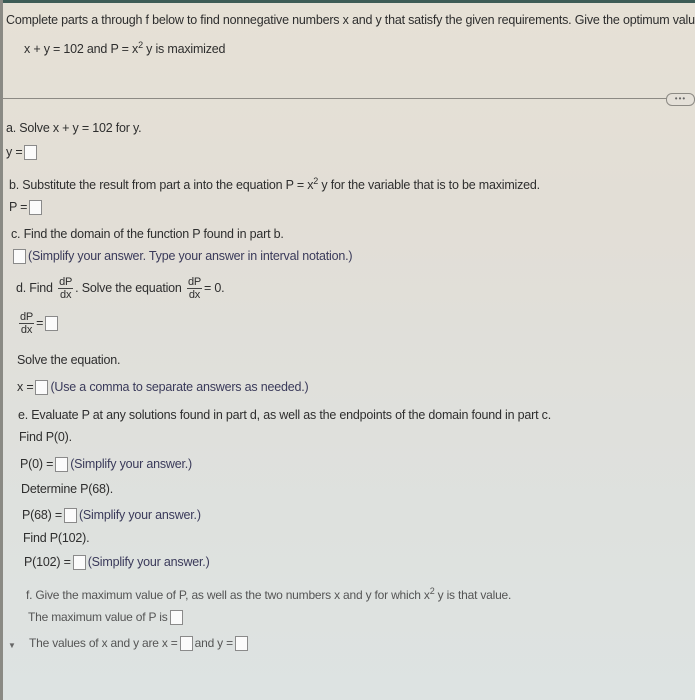 This screenshot has width=695, height=700. I want to click on equals-zero: = 0., so click(214, 287).